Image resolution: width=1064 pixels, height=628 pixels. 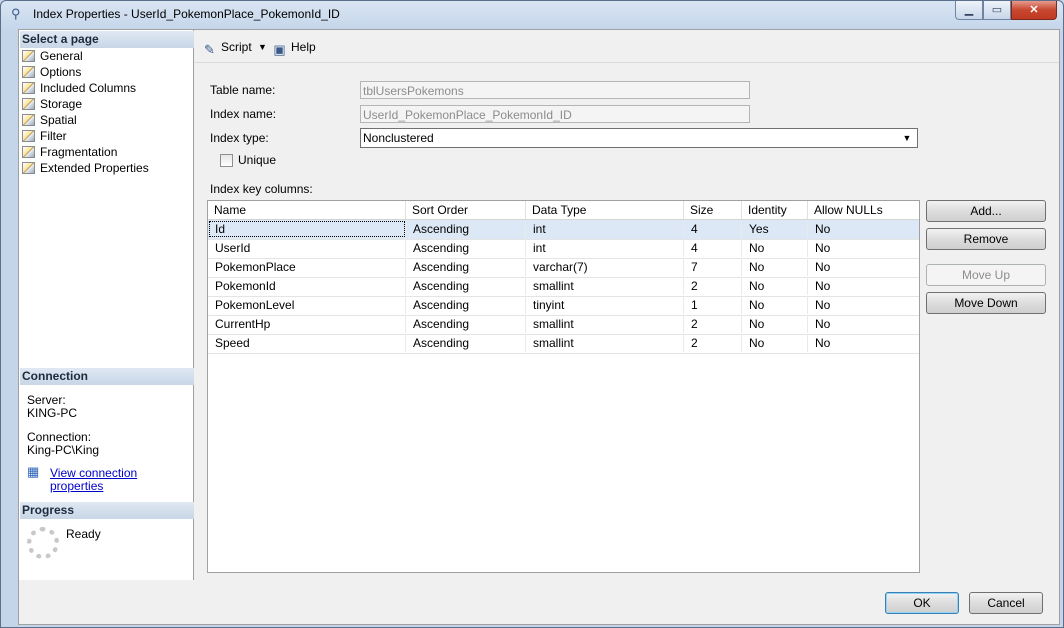 I want to click on index-type-label: Index type:, so click(x=239, y=138).